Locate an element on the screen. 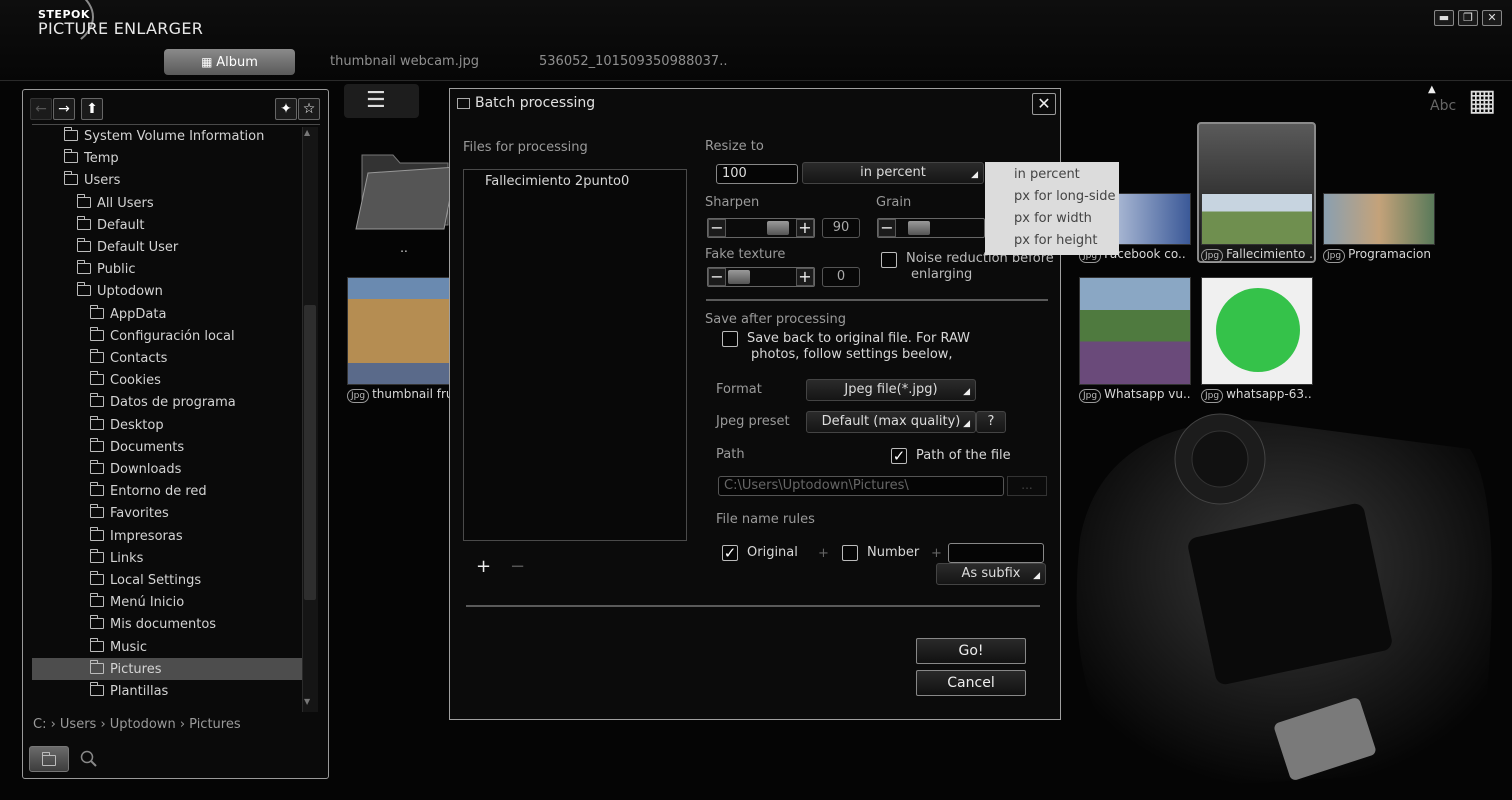 The width and height of the screenshot is (1512, 800). tree-item: AppData is located at coordinates (128, 315).